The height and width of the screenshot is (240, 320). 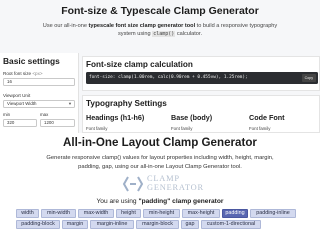 What do you see at coordinates (160, 142) in the screenshot?
I see `layout-generator-title: All-in-One Layout Clamp Generator` at bounding box center [160, 142].